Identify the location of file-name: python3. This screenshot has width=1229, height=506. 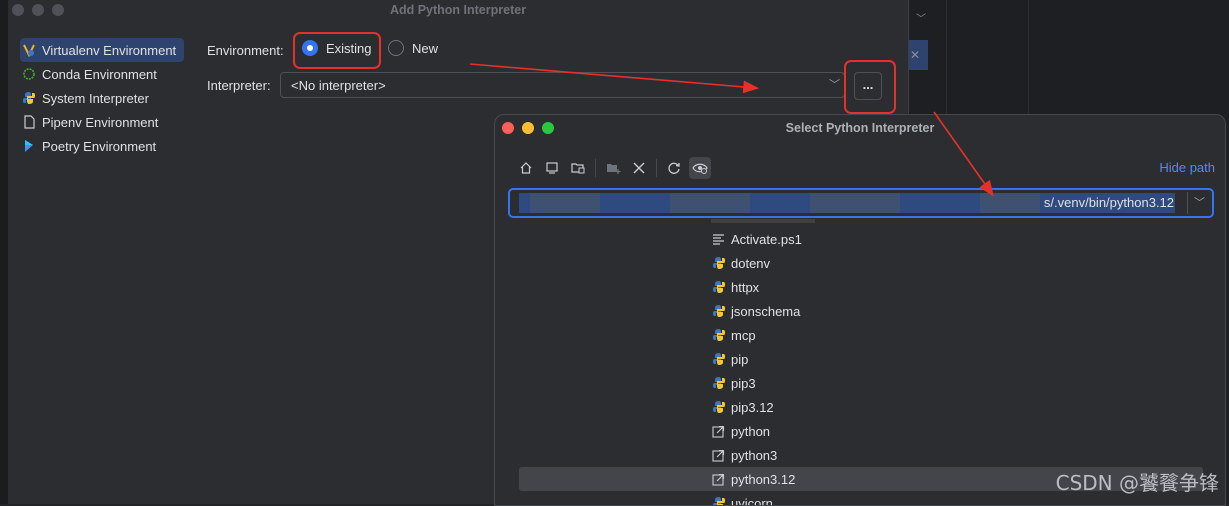
(754, 455).